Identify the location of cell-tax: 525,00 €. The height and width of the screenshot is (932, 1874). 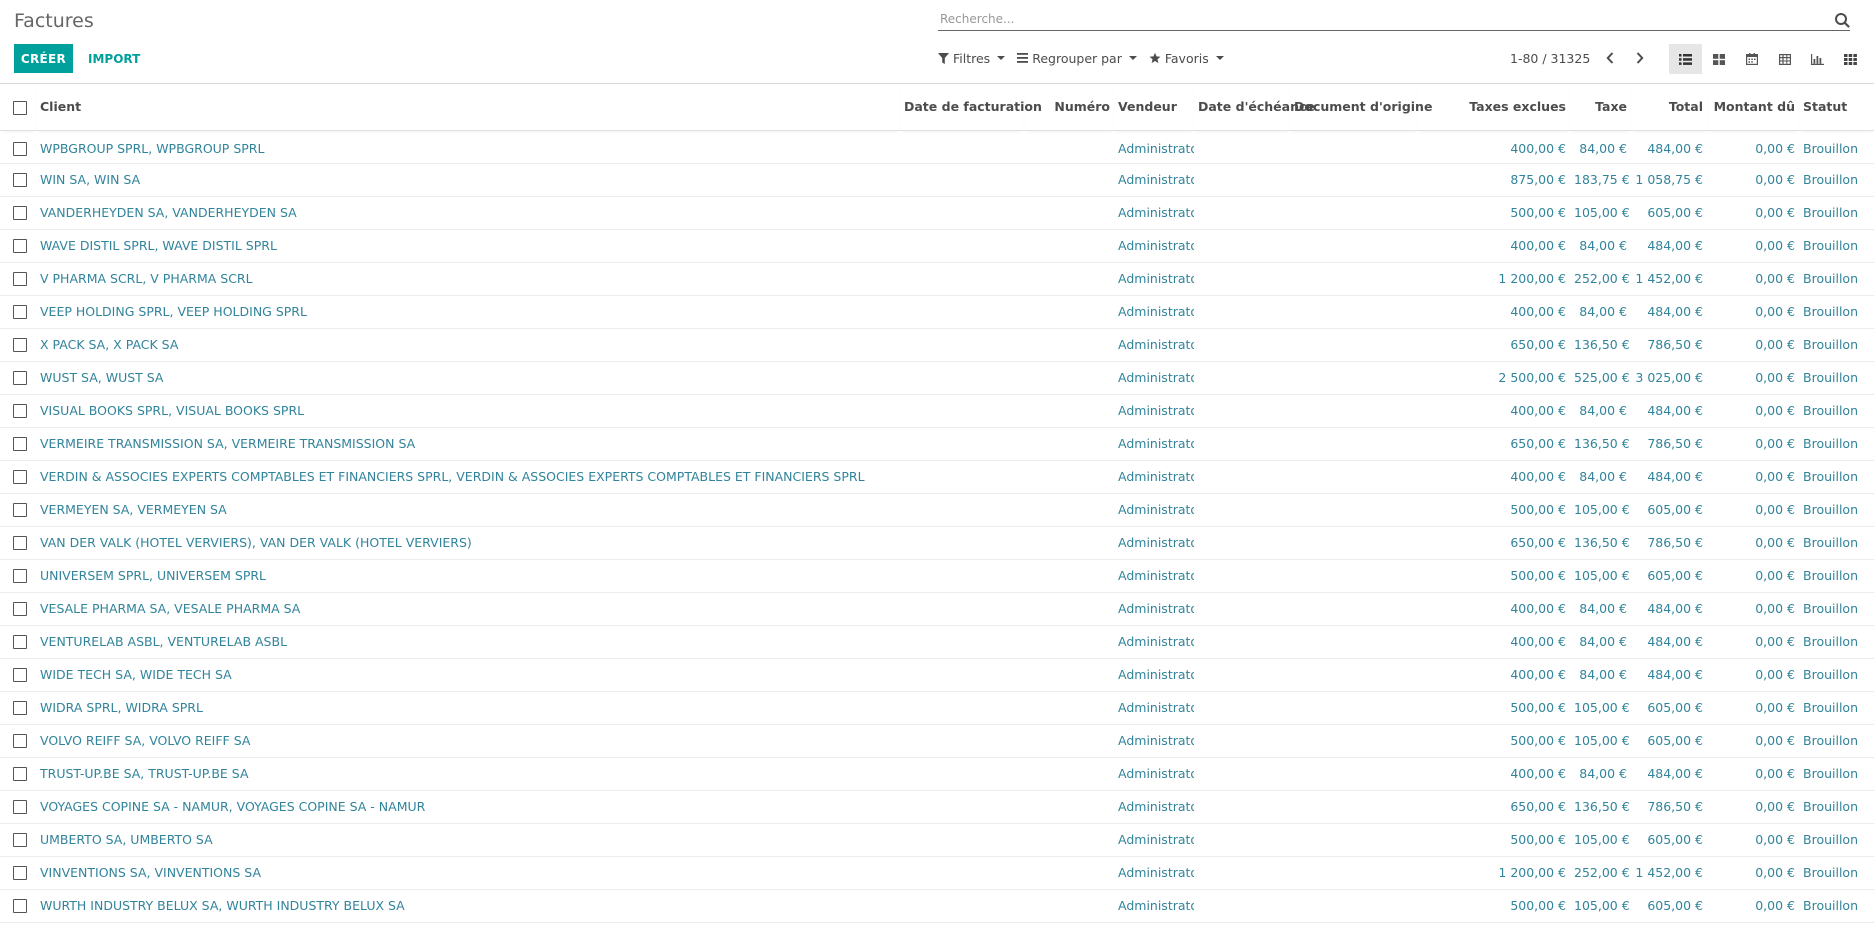
(1600, 378).